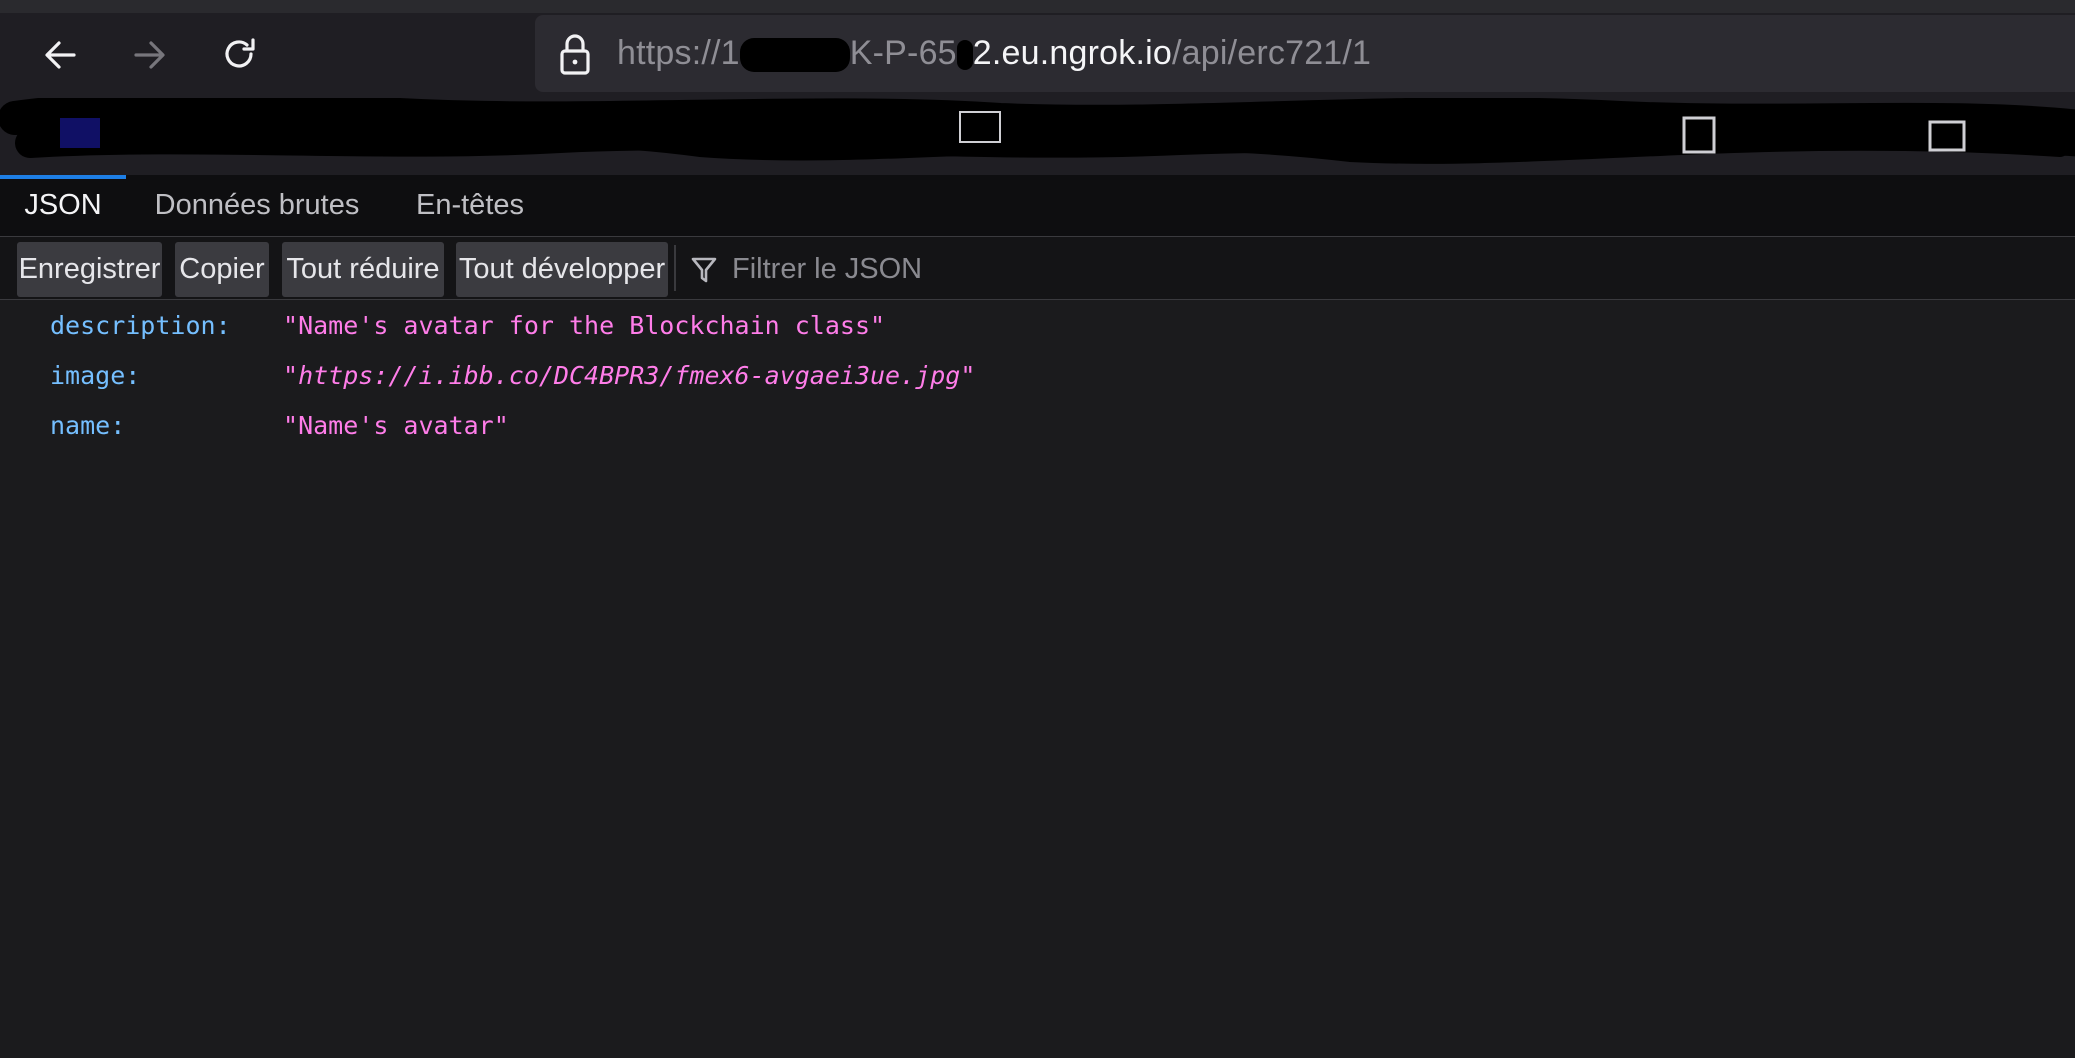  Describe the element at coordinates (63, 205) in the screenshot. I see `tab-json: JSON` at that location.